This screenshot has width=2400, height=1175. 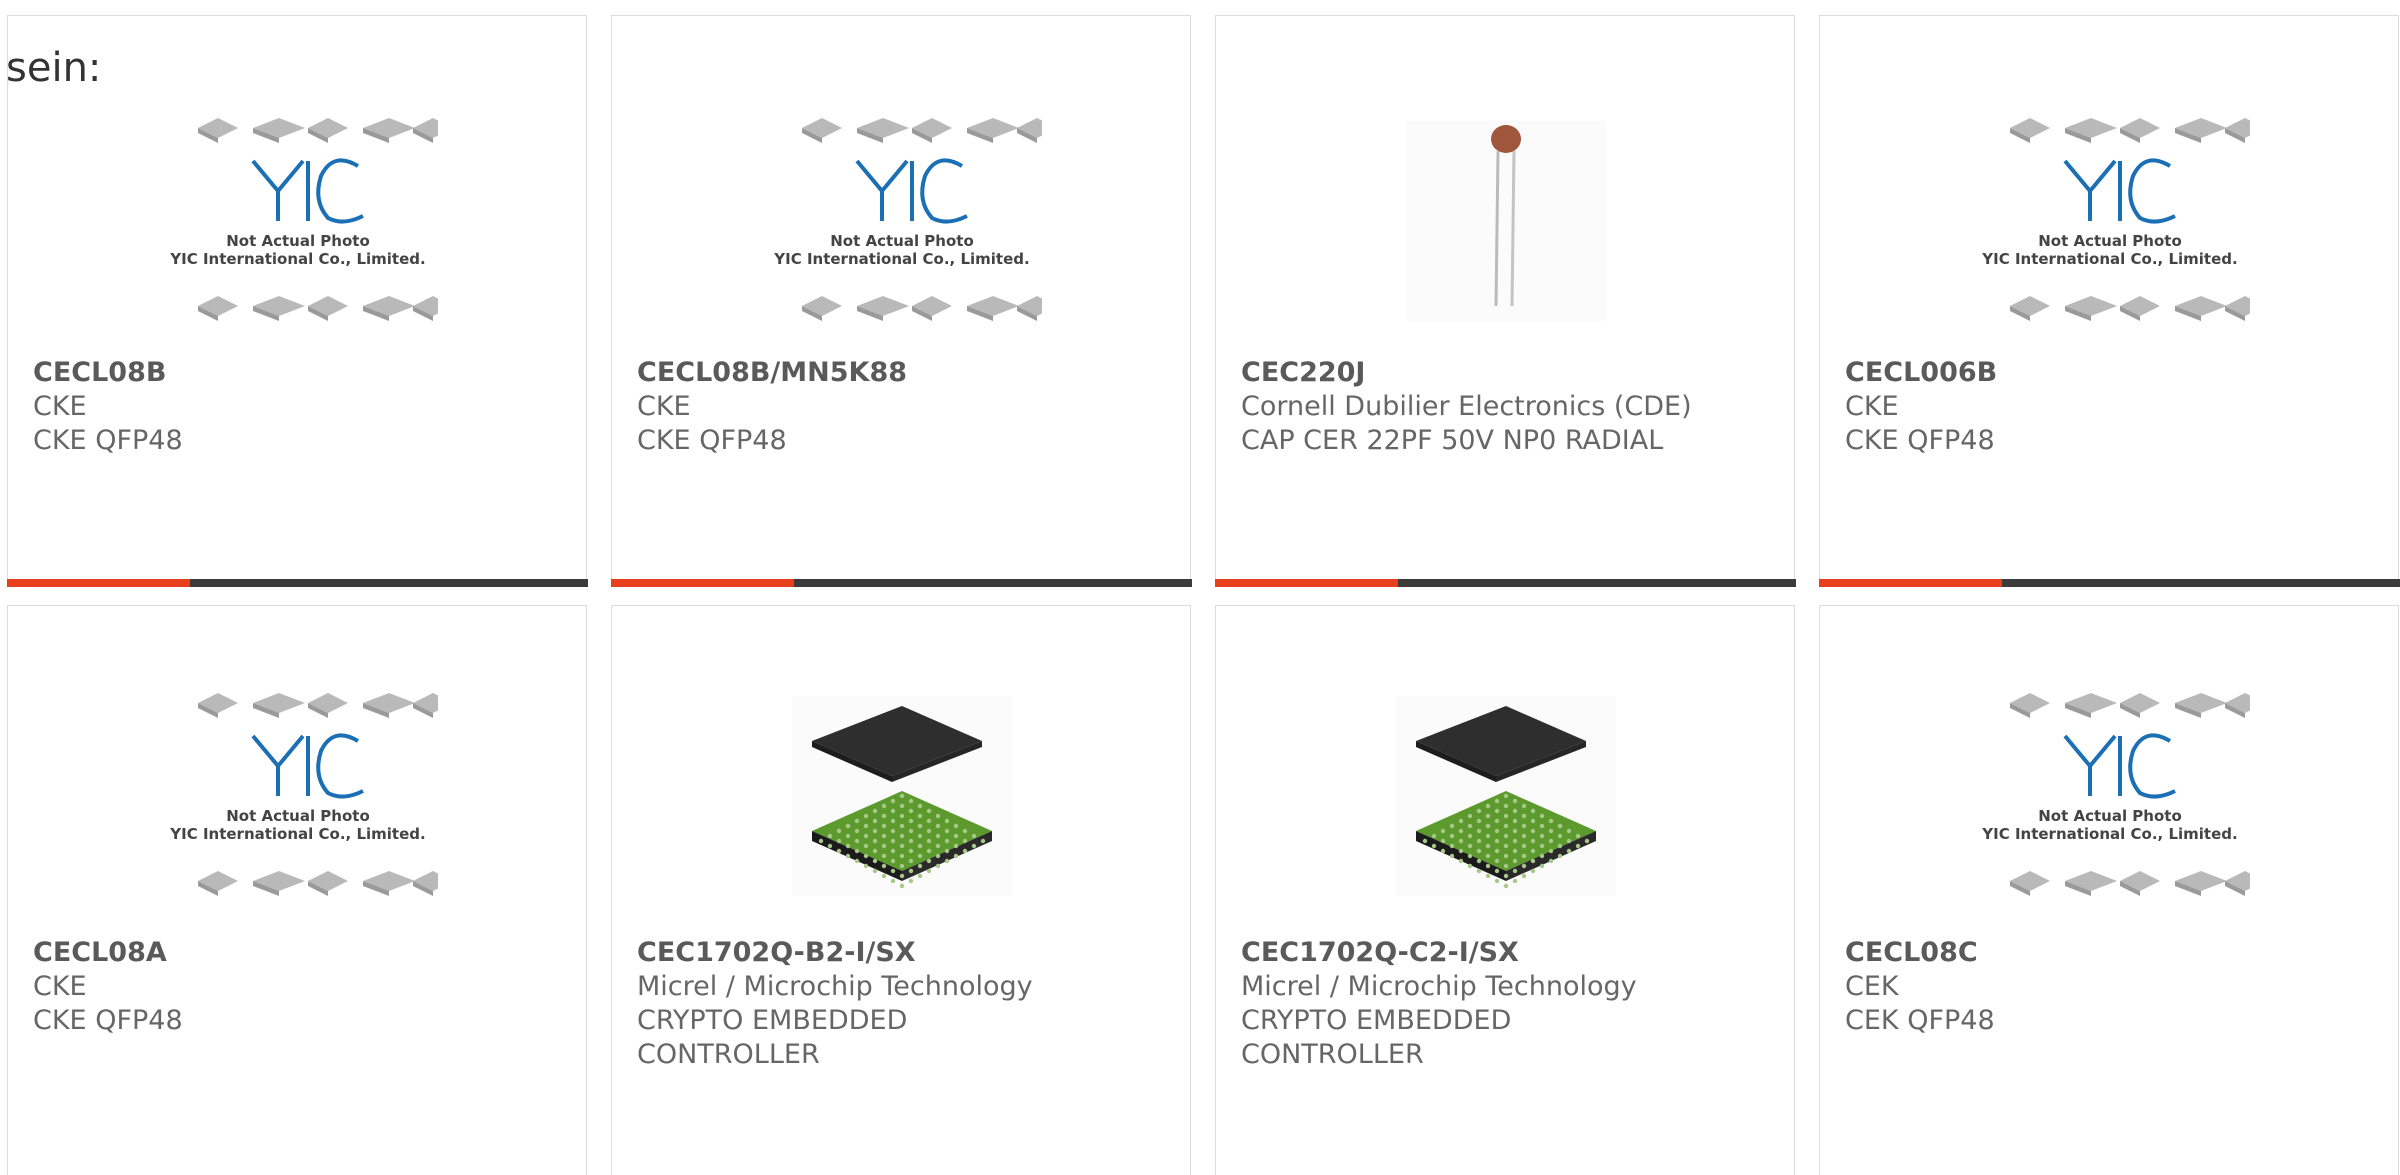 I want to click on part-number: CECL08C, so click(x=2111, y=953).